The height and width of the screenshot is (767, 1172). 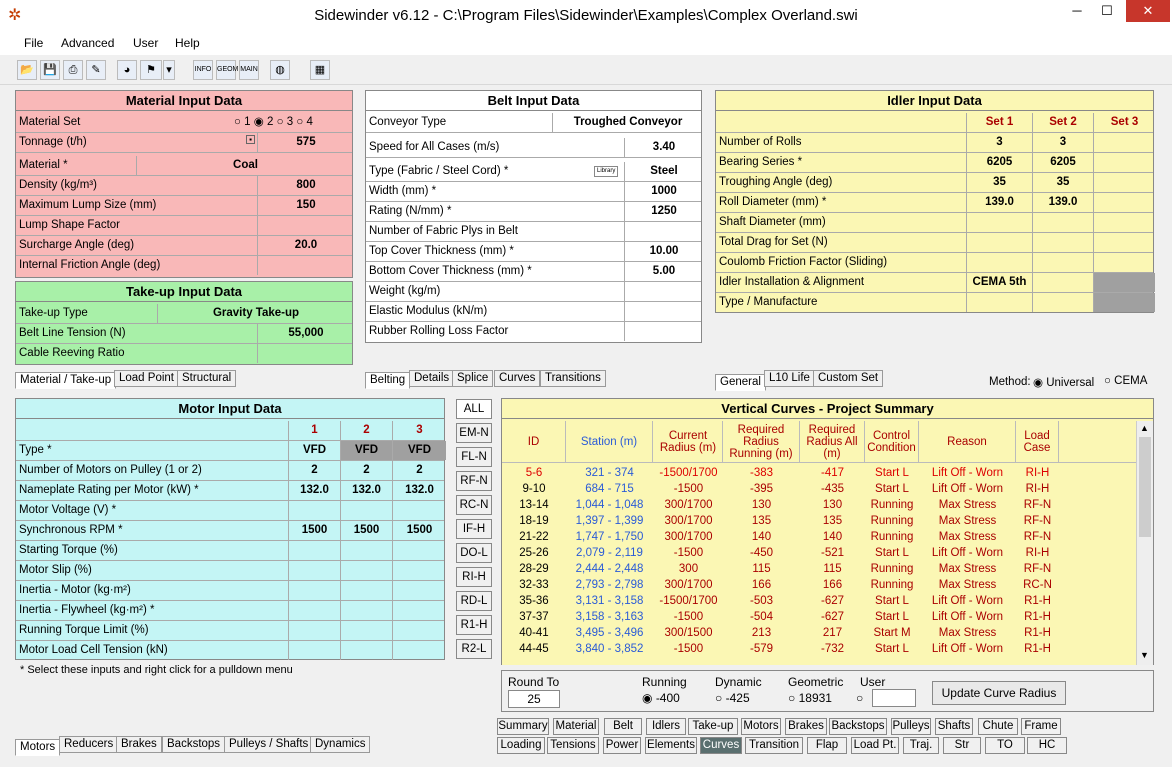 I want to click on tab-material-takeup: Material / Take-up, so click(x=66, y=380).